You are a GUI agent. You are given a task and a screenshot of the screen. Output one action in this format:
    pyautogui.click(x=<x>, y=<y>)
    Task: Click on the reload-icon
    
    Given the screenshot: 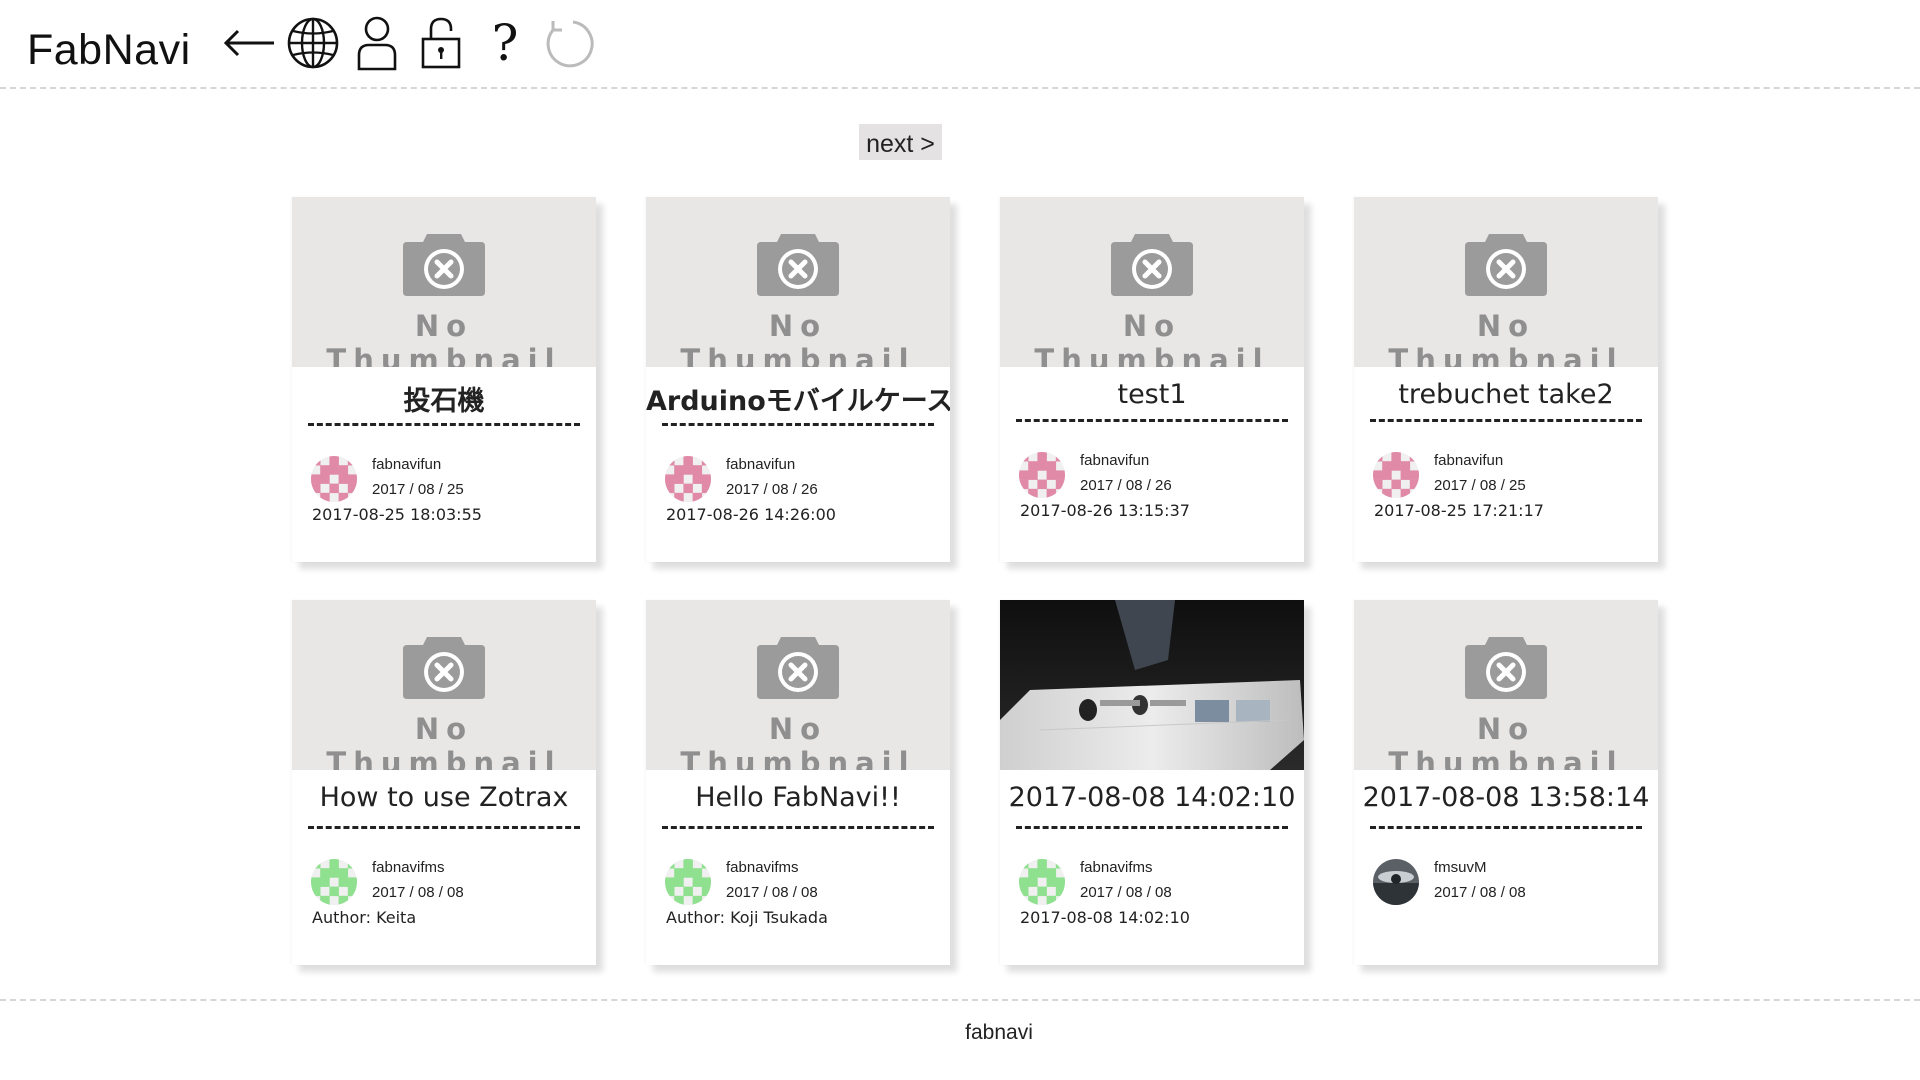 What is the action you would take?
    pyautogui.click(x=569, y=43)
    